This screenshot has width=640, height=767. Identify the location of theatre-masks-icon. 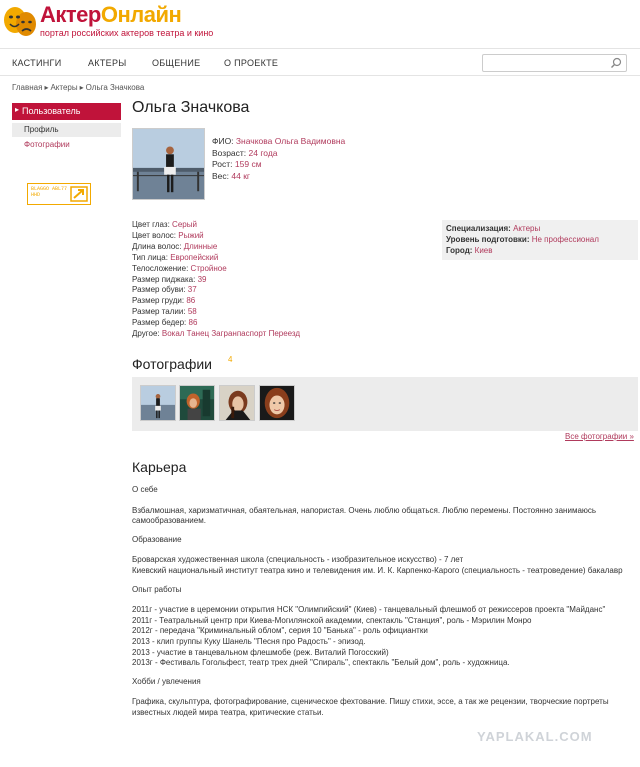
(20, 22).